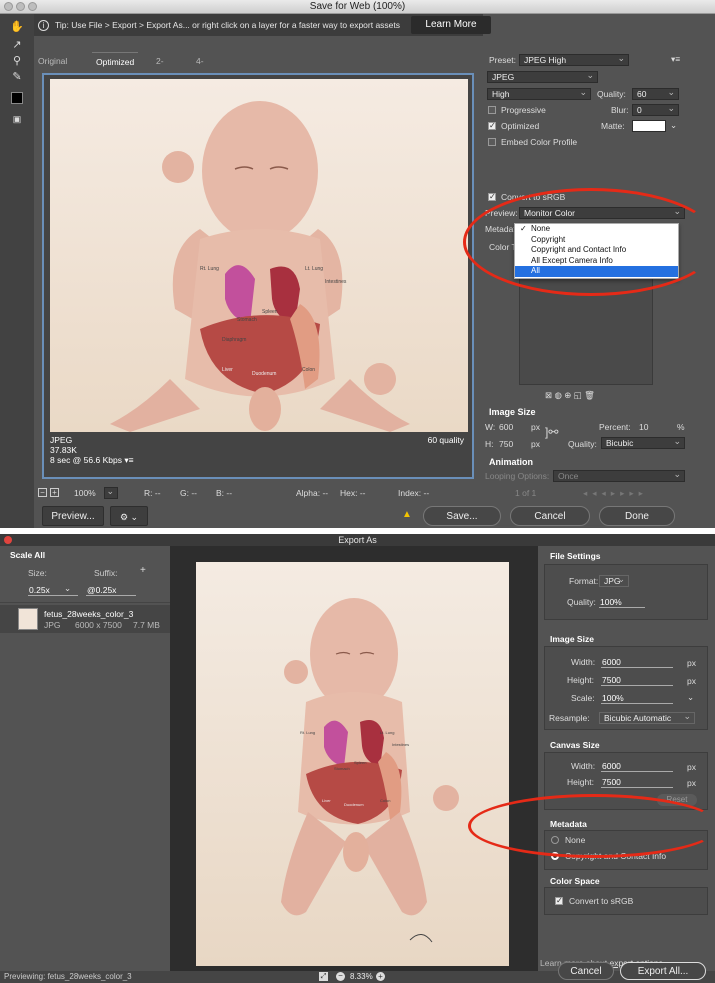 This screenshot has height=983, width=715. Describe the element at coordinates (354, 804) in the screenshot. I see `label-duodenum: Duodenum` at that location.